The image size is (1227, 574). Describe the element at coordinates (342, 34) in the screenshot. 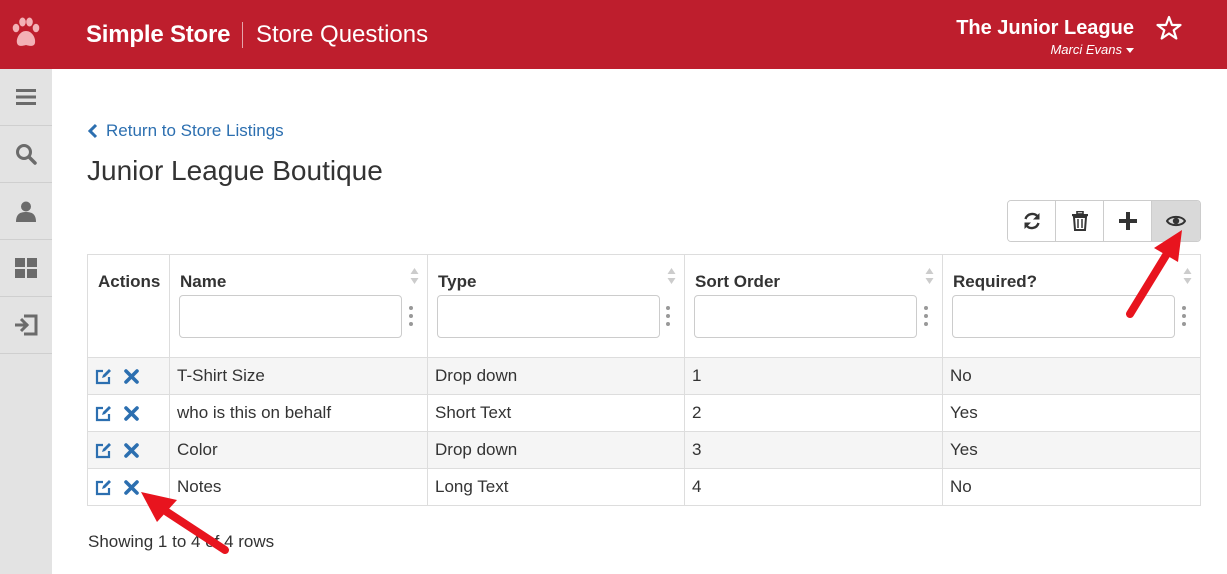

I see `page-name: Store Questions` at that location.